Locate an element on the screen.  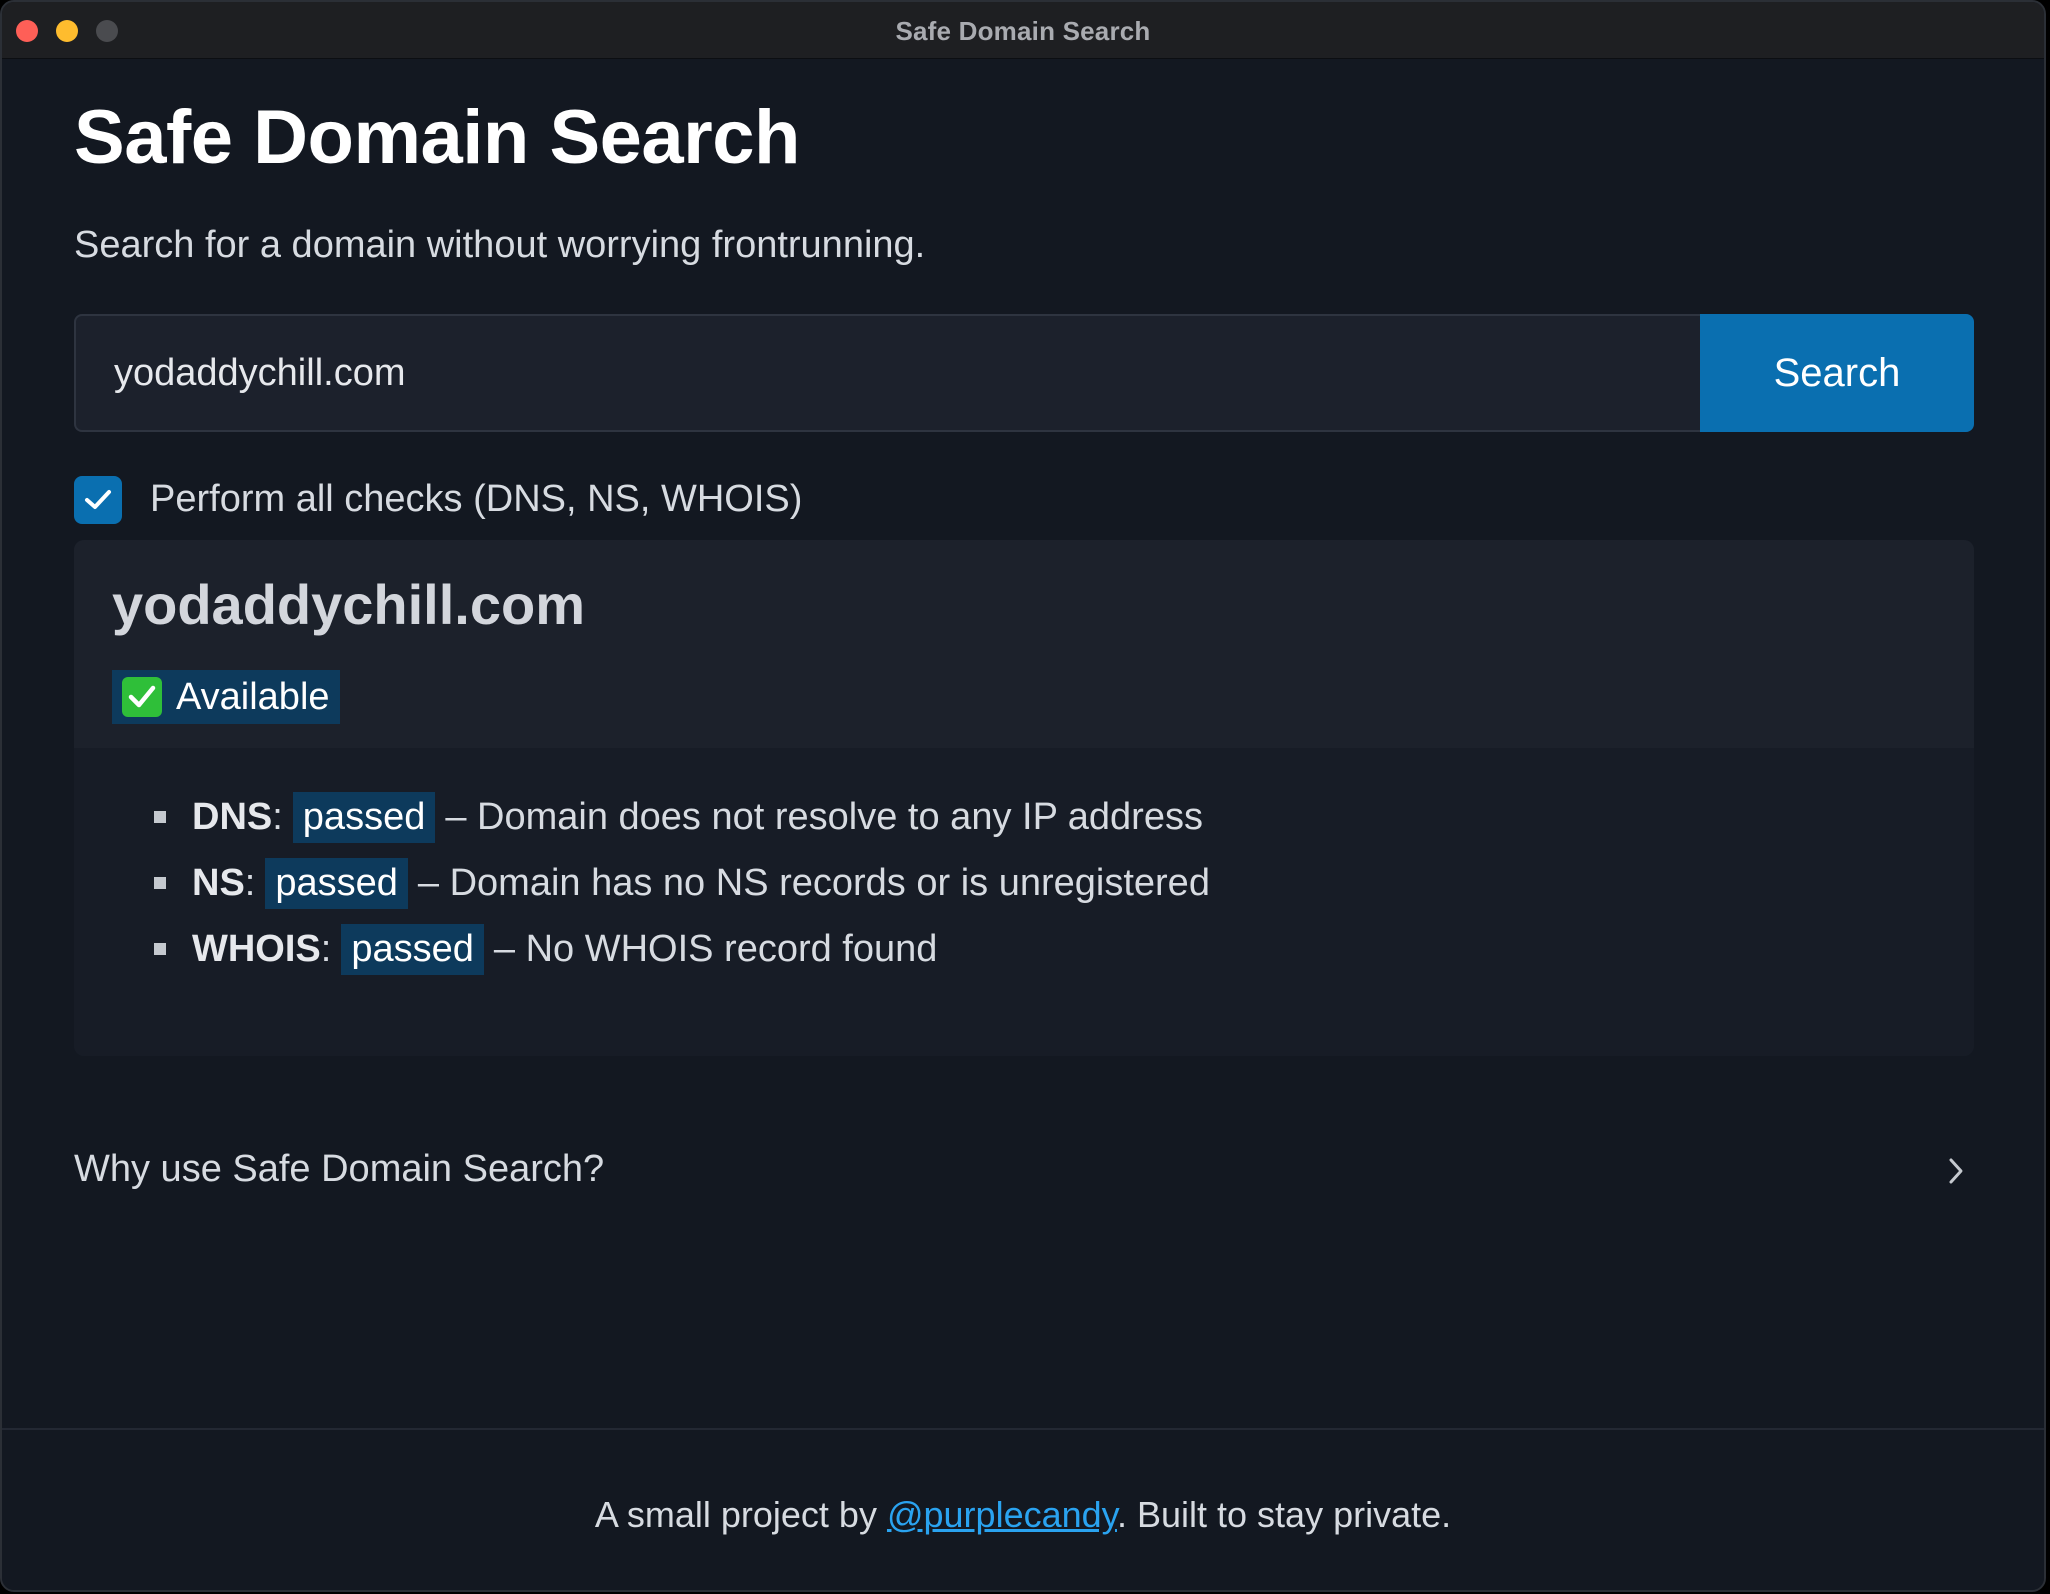
search-button: Search is located at coordinates (1837, 373).